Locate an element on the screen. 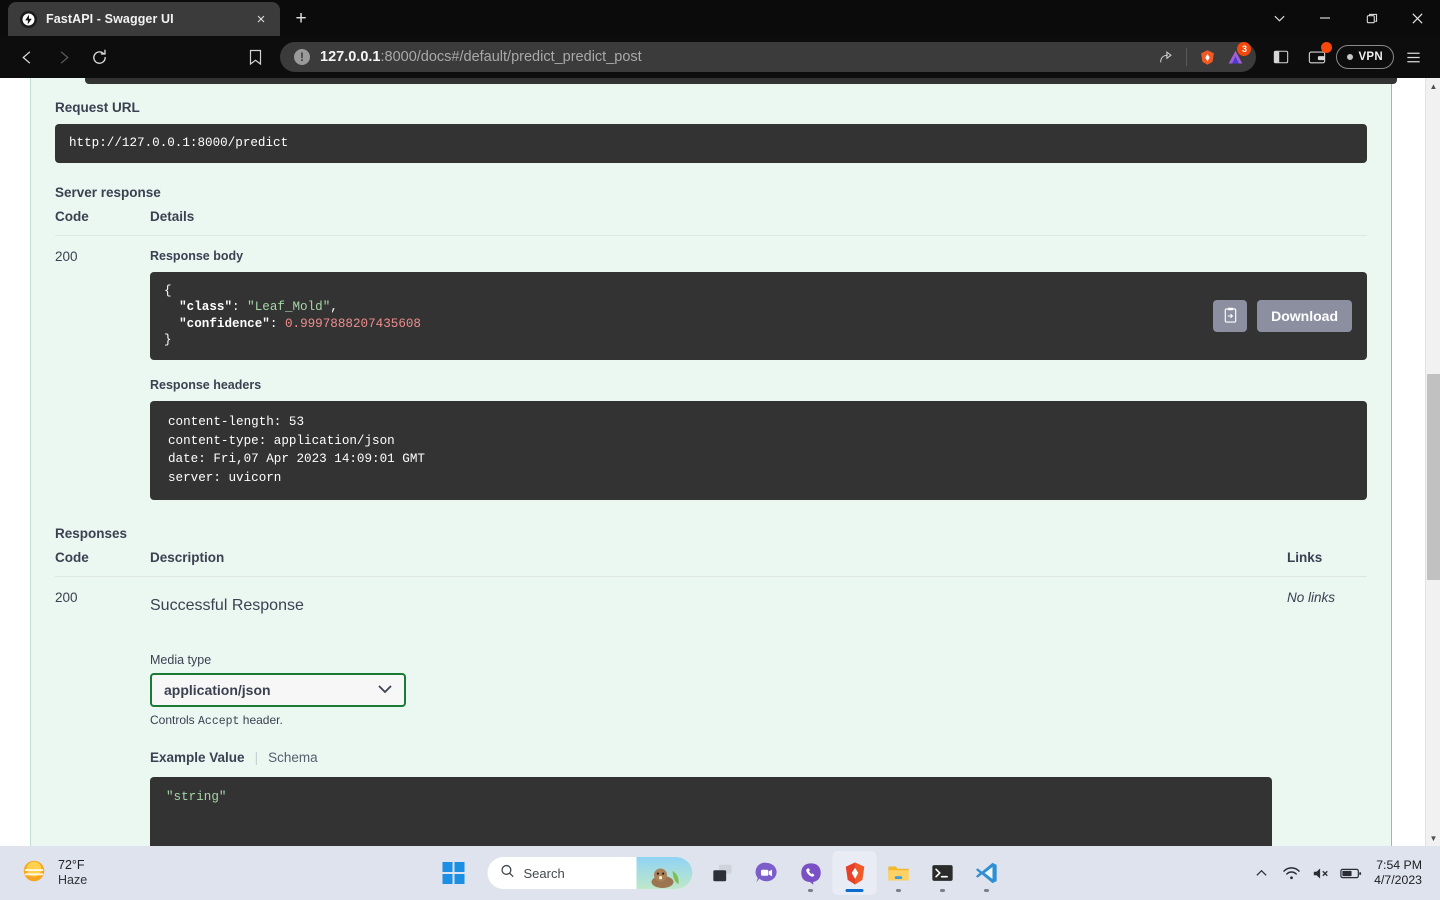  show-hidden-icons-chevron is located at coordinates (1261, 873).